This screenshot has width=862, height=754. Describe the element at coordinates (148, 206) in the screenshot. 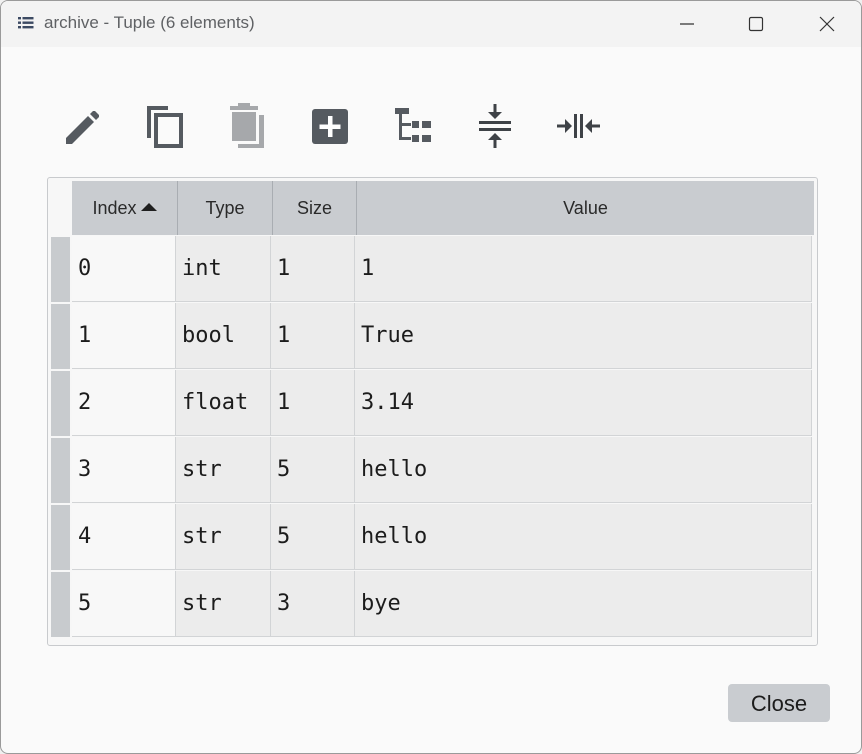

I see `sort-ascending-icon` at that location.